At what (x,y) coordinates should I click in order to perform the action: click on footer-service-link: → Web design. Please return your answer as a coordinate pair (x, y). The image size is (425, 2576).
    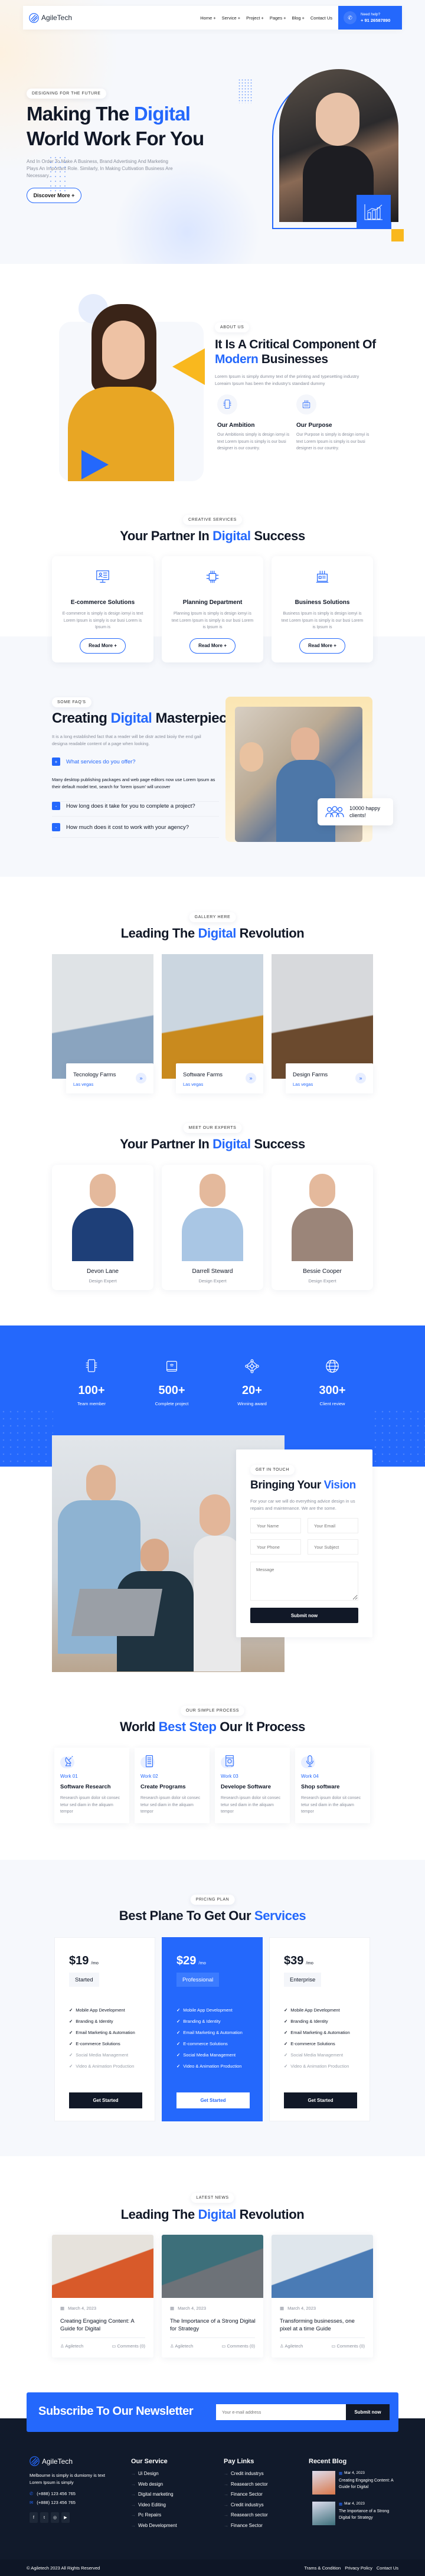
    Looking at the image, I should click on (154, 2484).